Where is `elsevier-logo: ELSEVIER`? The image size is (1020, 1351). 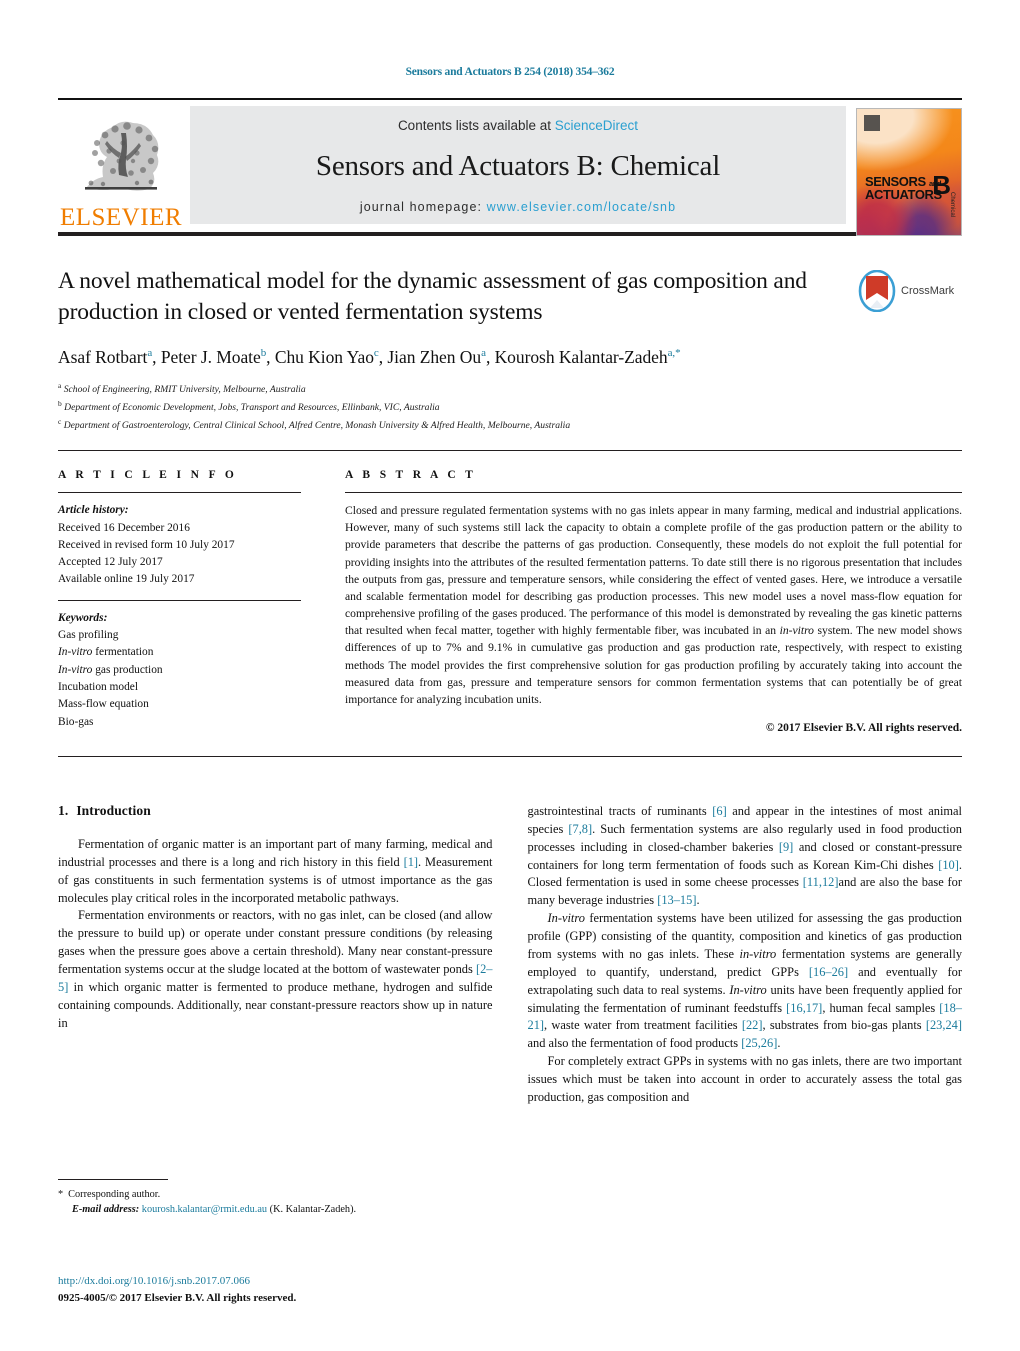 elsevier-logo: ELSEVIER is located at coordinates (121, 169).